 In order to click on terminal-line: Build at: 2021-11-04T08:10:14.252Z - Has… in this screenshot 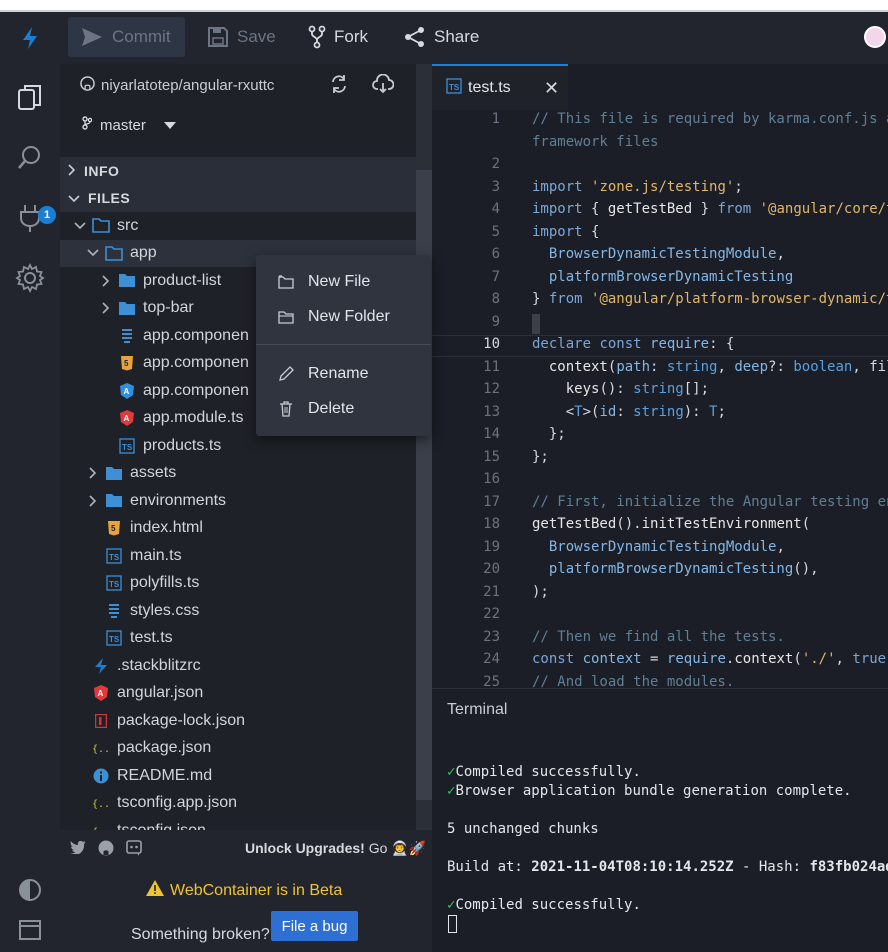, I will do `click(667, 867)`.